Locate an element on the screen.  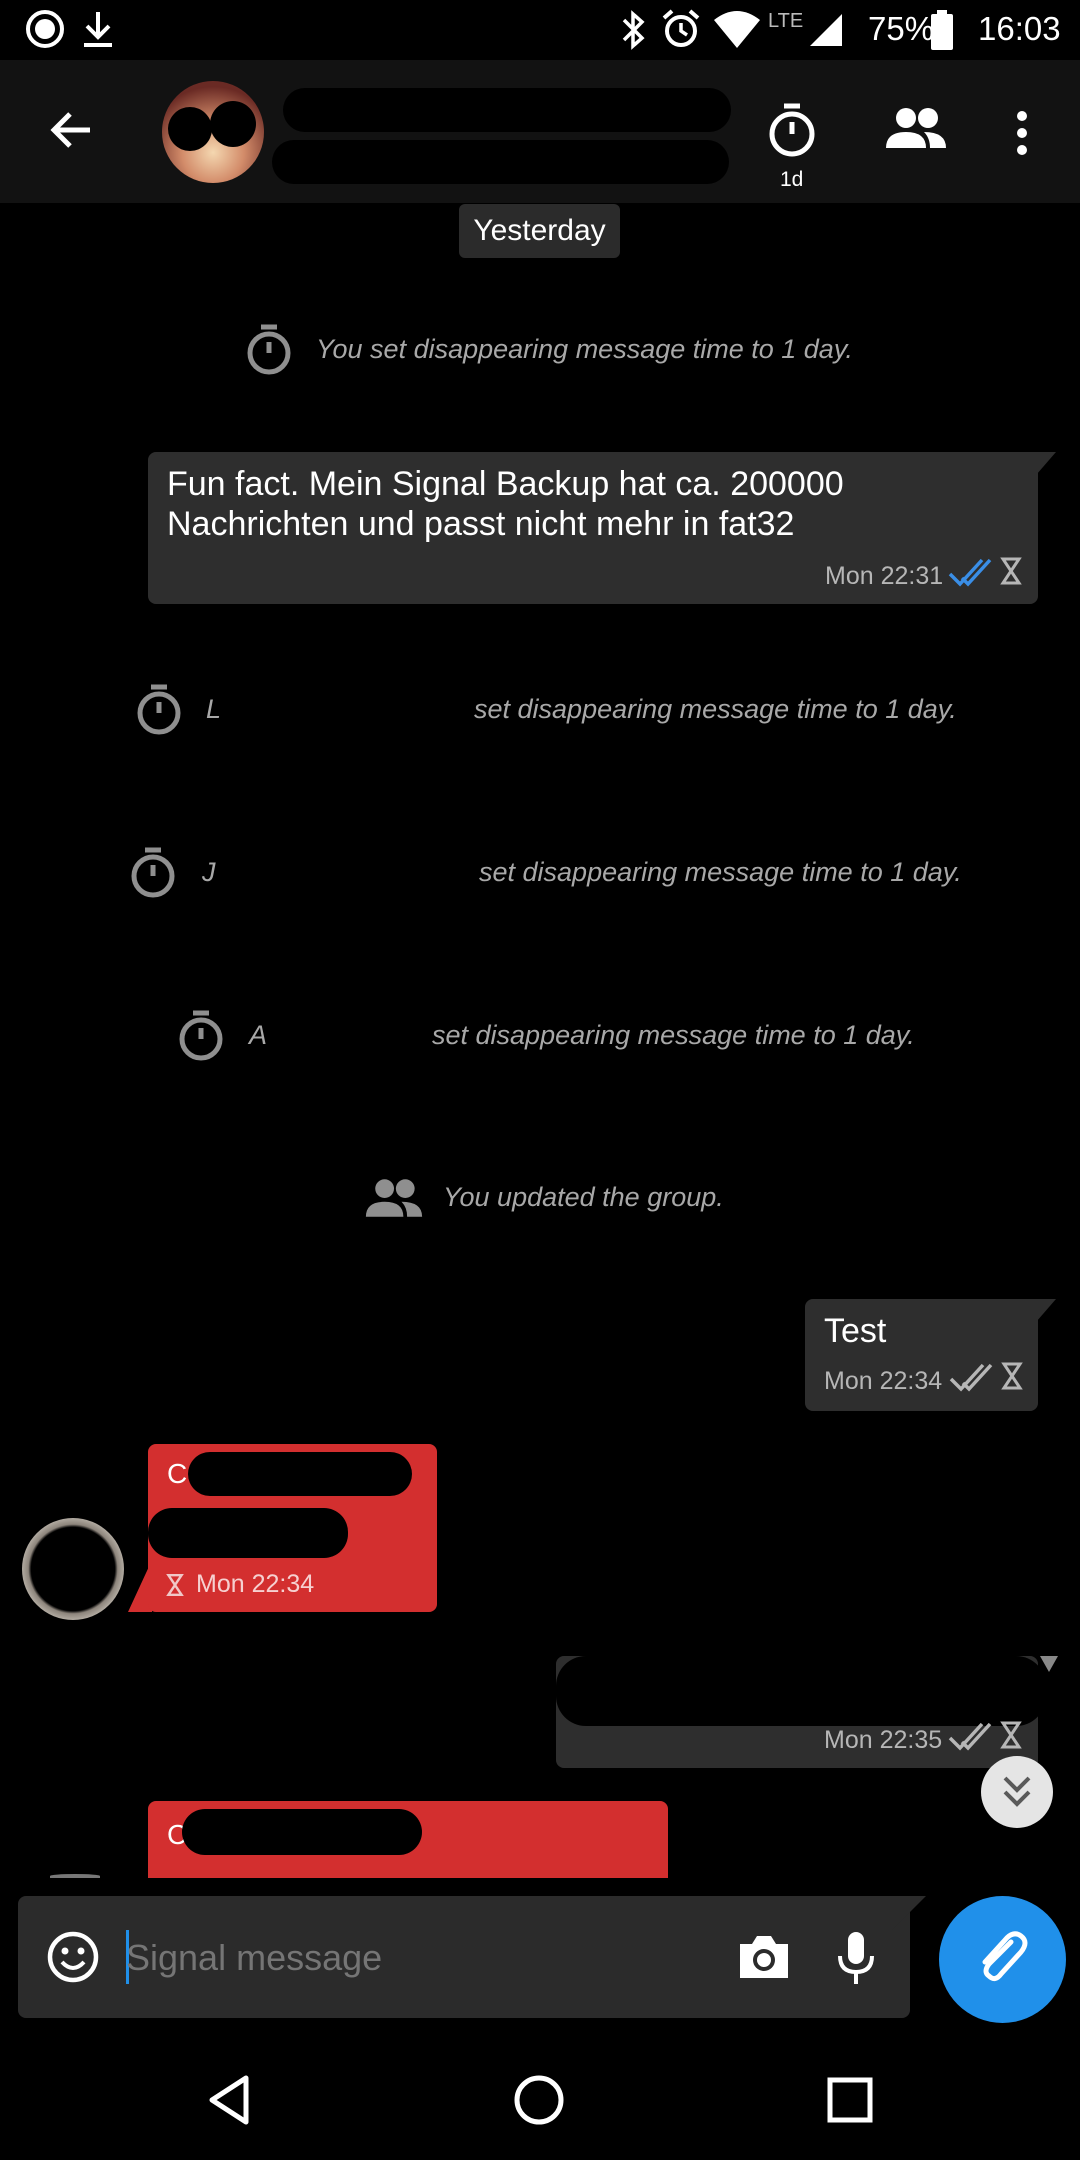
group-icon is located at coordinates (394, 1198).